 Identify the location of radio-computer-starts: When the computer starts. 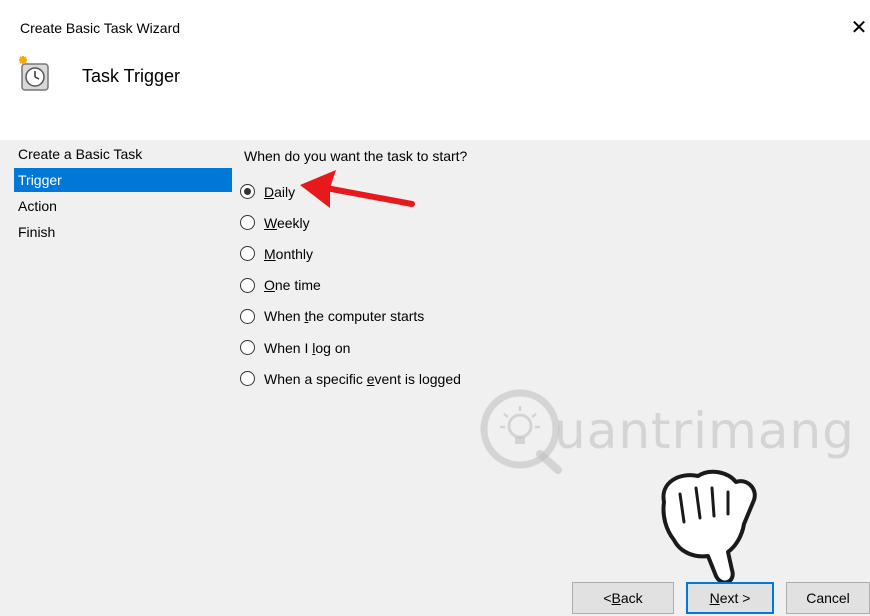
(350, 316).